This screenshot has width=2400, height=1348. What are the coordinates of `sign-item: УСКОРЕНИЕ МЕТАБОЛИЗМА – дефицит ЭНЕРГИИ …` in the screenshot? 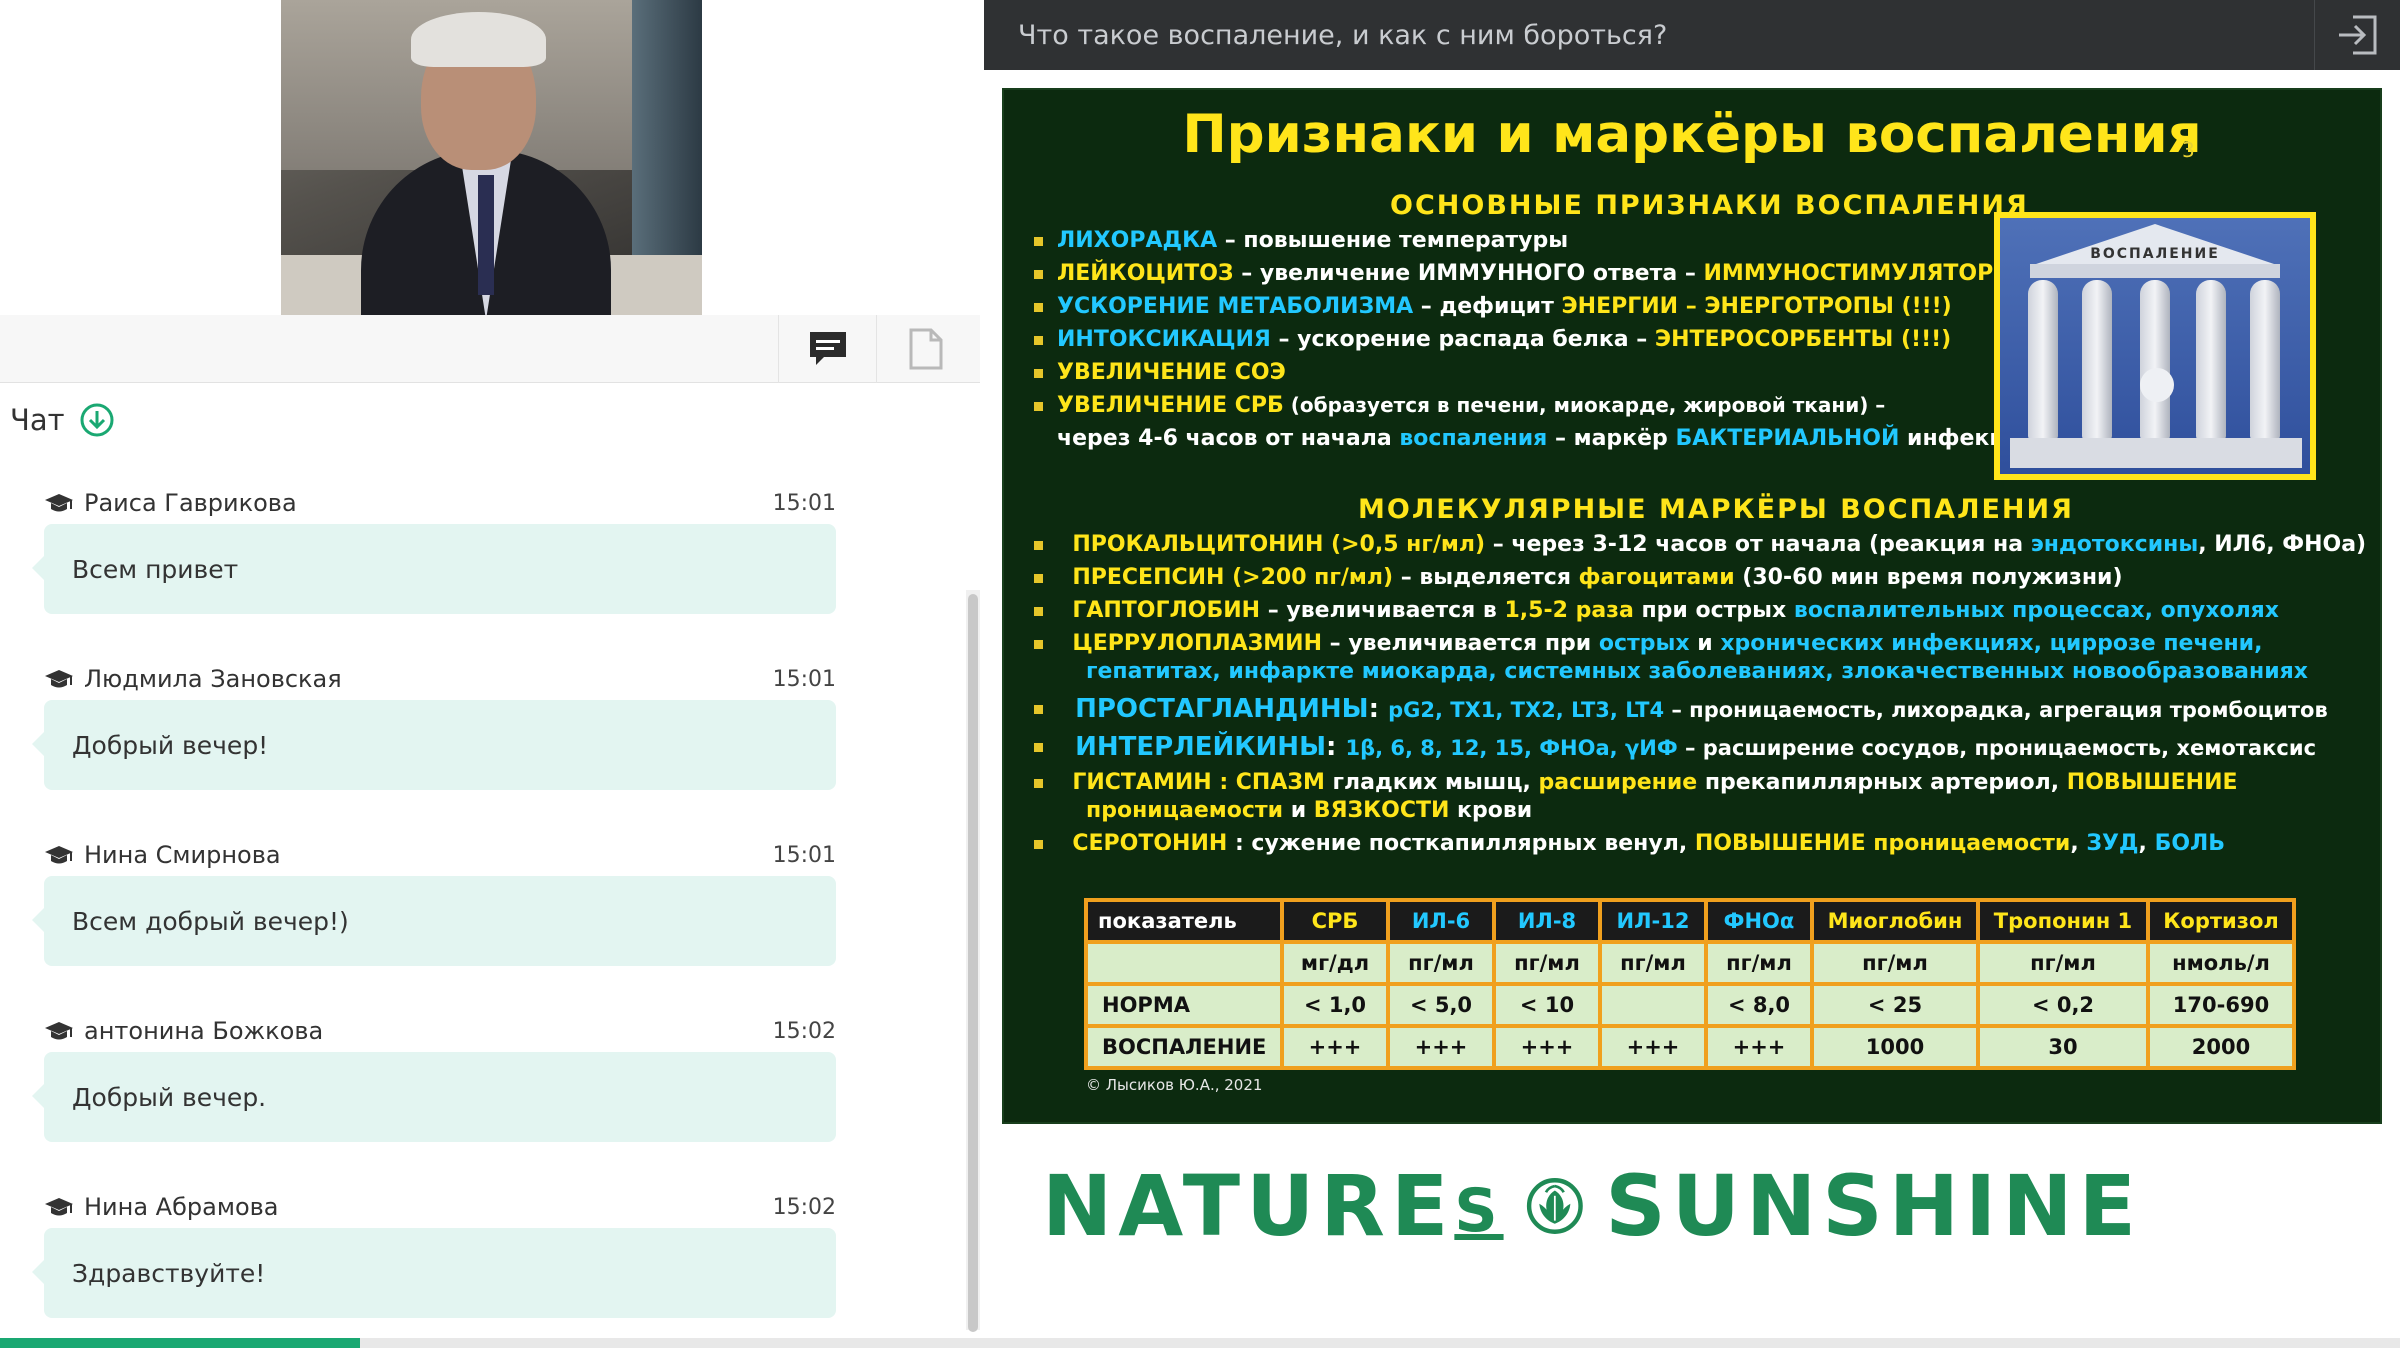 It's located at (1493, 306).